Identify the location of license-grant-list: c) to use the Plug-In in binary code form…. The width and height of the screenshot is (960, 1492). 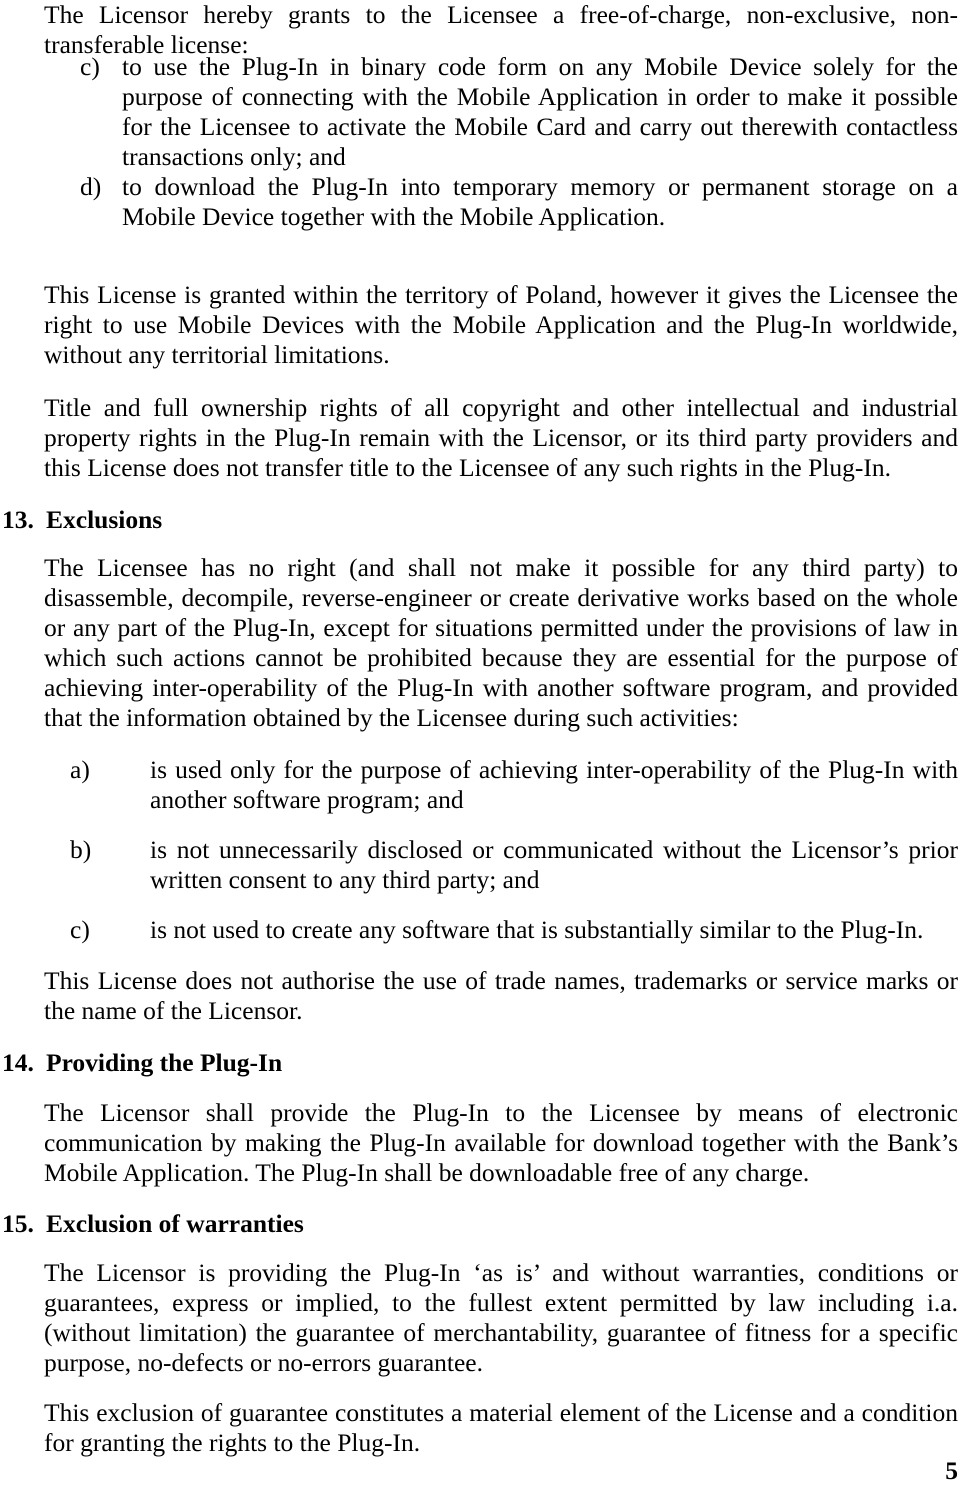
(519, 142).